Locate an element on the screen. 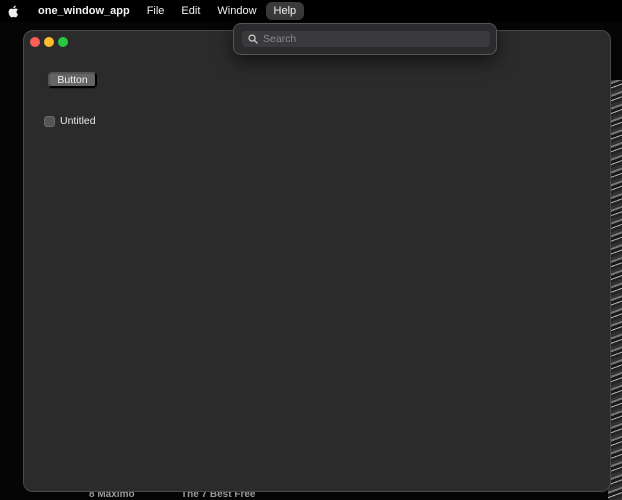  minimize-icon is located at coordinates (49, 42).